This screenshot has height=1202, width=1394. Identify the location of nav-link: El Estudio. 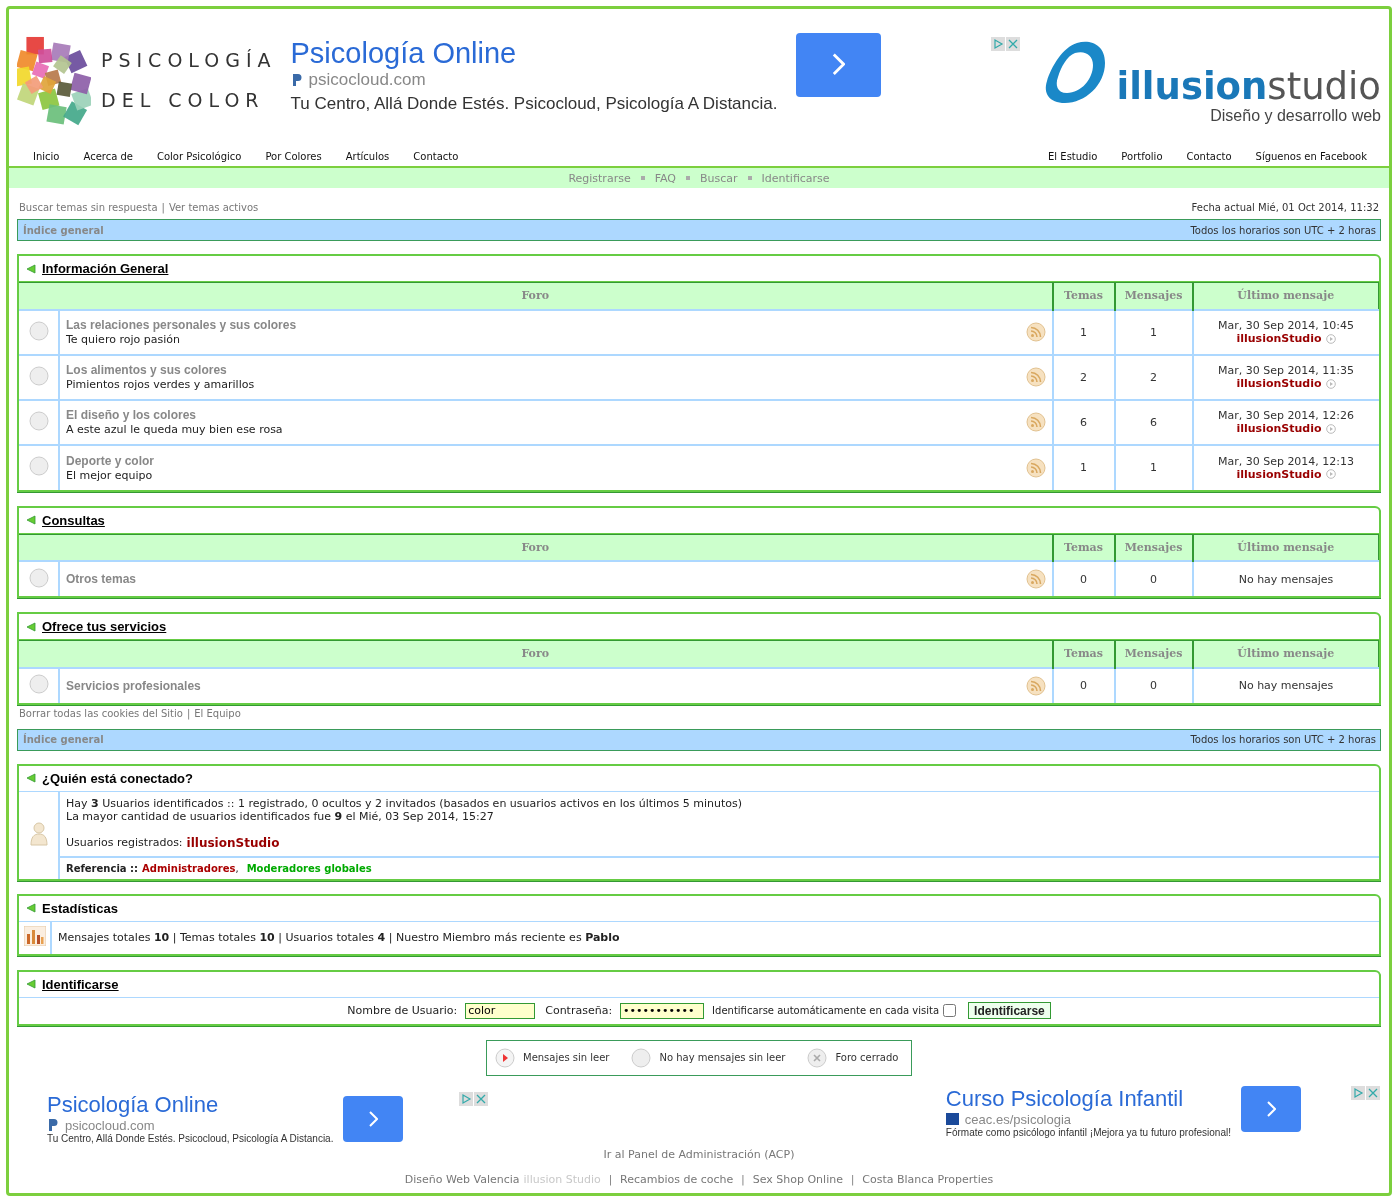
(1073, 156).